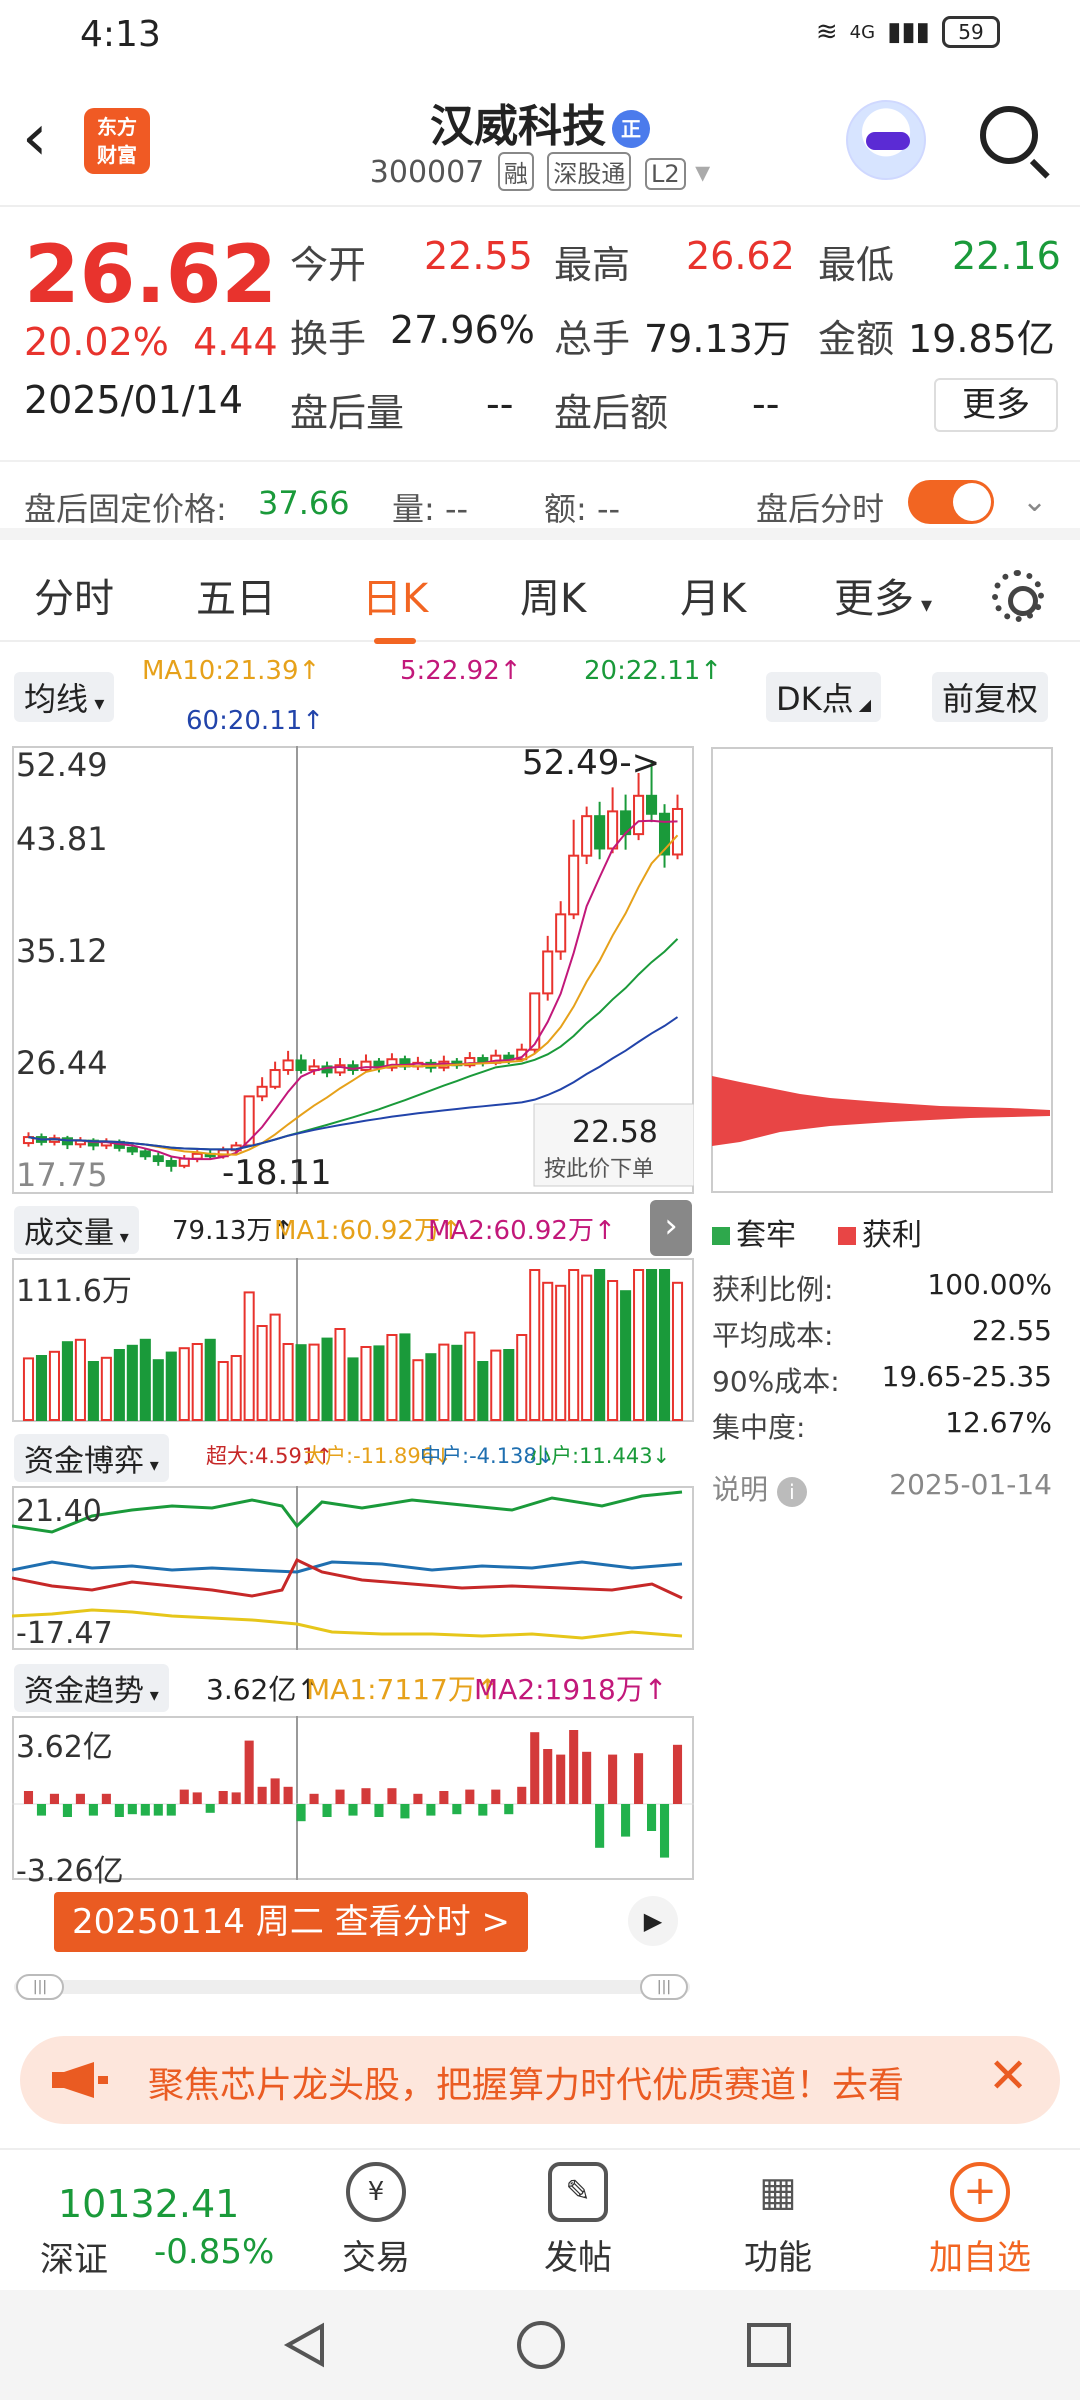  I want to click on capital-game-select: 资金博弈 ▾, so click(91, 1458).